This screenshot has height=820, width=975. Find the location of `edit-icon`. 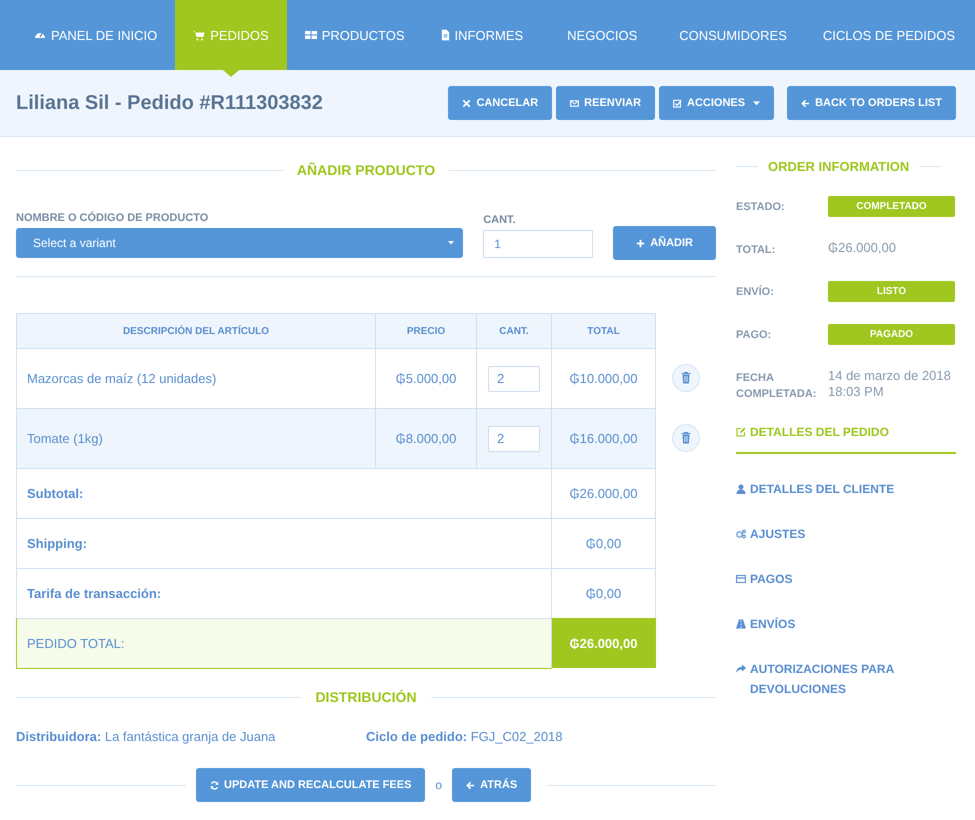

edit-icon is located at coordinates (741, 432).